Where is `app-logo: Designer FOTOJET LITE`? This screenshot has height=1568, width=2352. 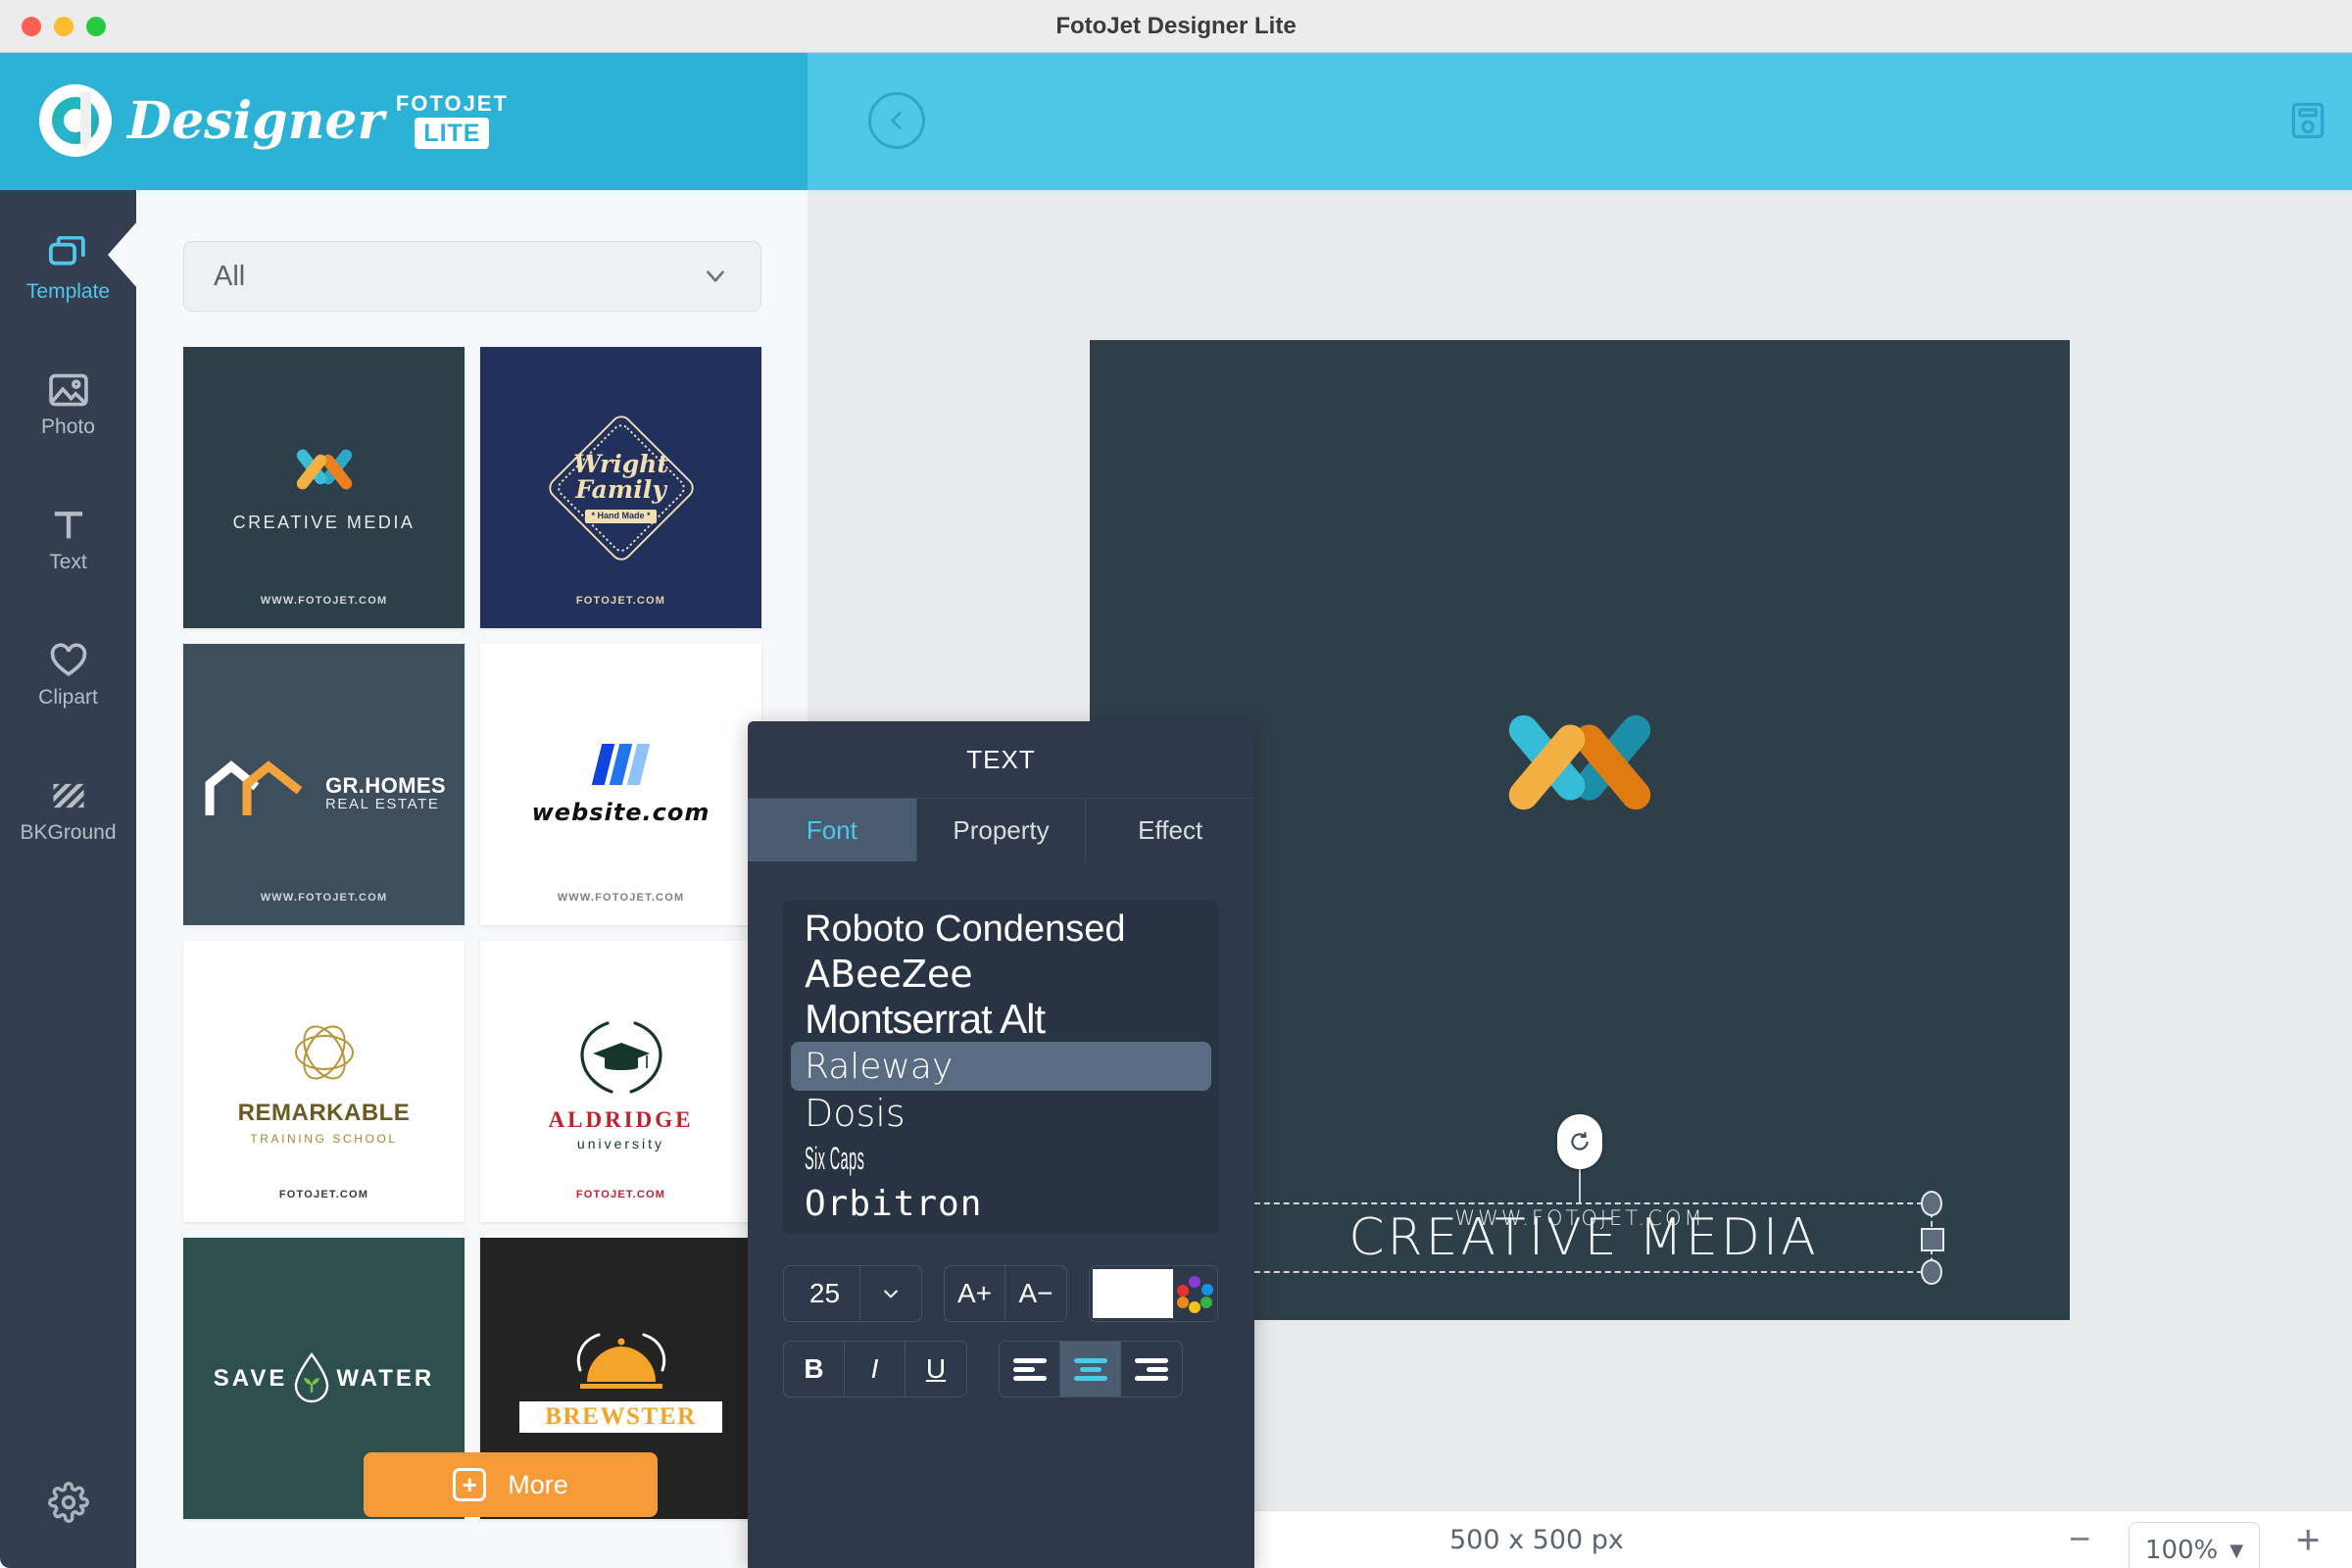 app-logo: Designer FOTOJET LITE is located at coordinates (274, 120).